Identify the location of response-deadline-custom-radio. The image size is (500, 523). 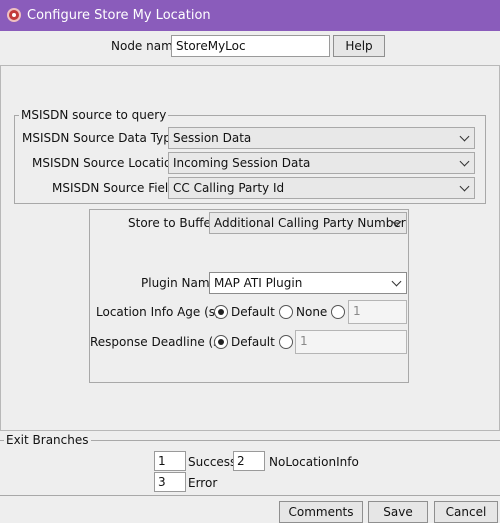
(286, 342).